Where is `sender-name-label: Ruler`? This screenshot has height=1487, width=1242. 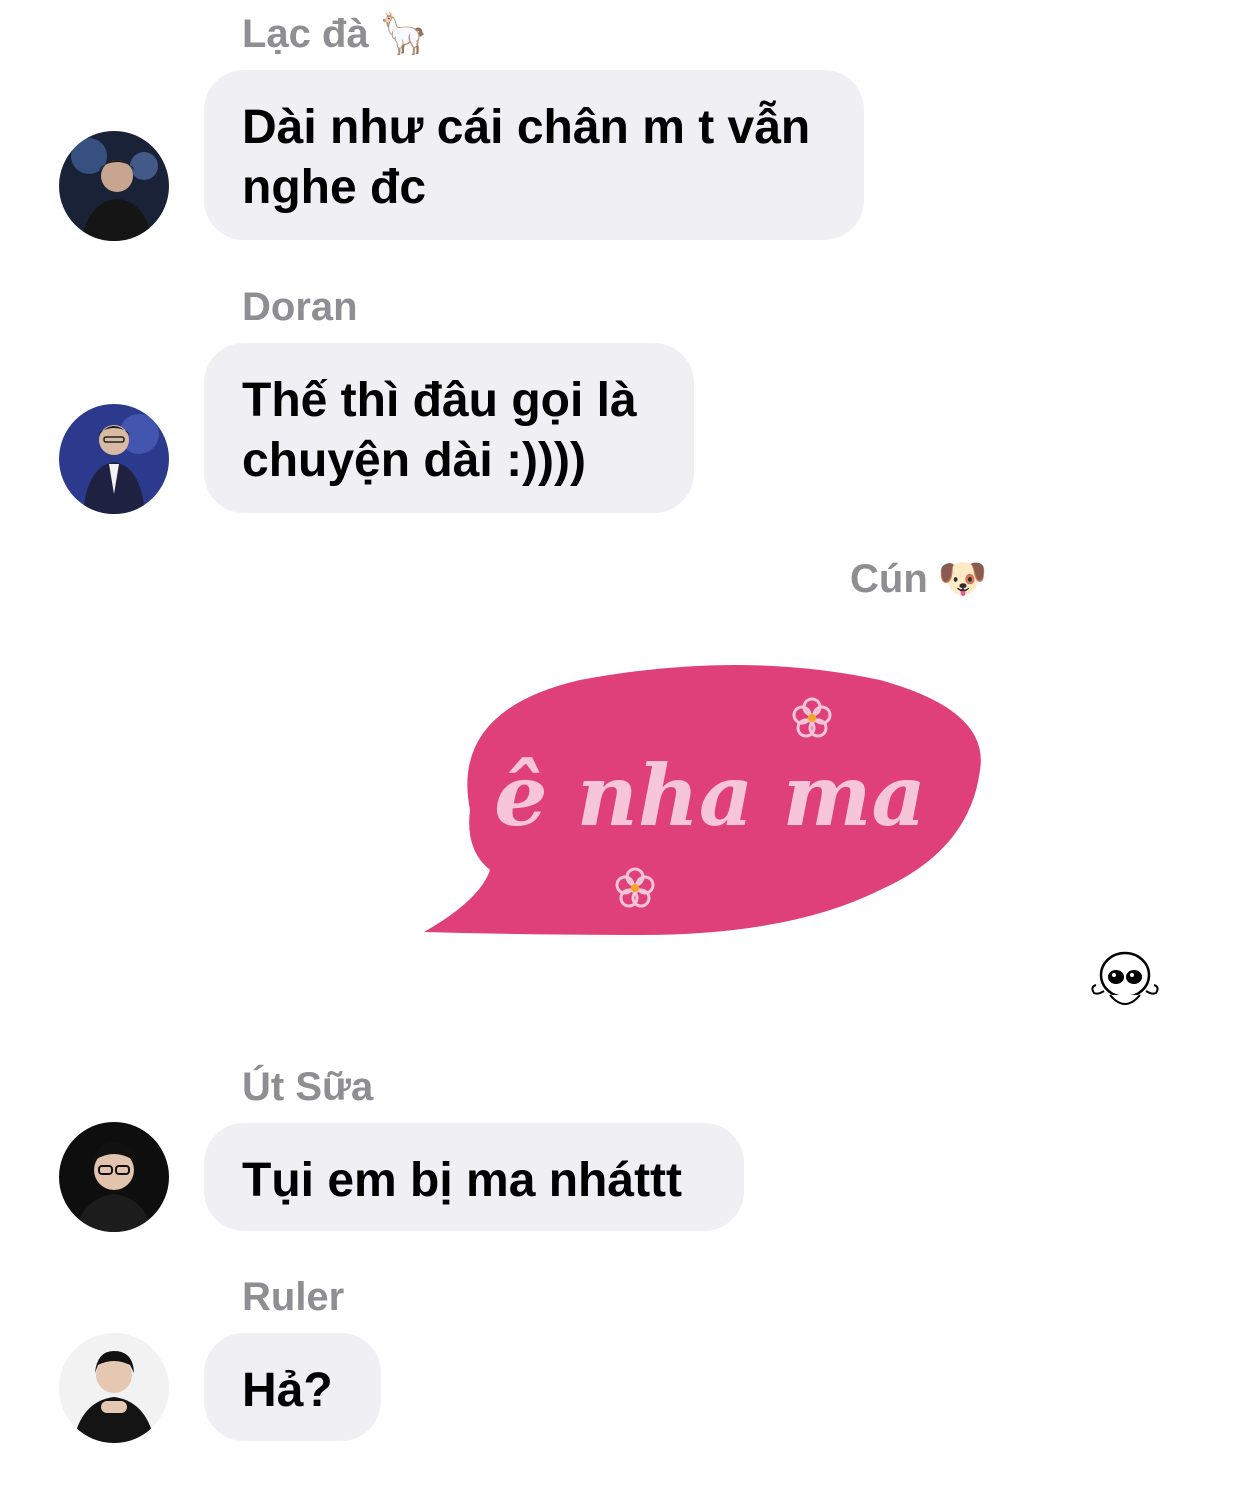
sender-name-label: Ruler is located at coordinates (293, 1297).